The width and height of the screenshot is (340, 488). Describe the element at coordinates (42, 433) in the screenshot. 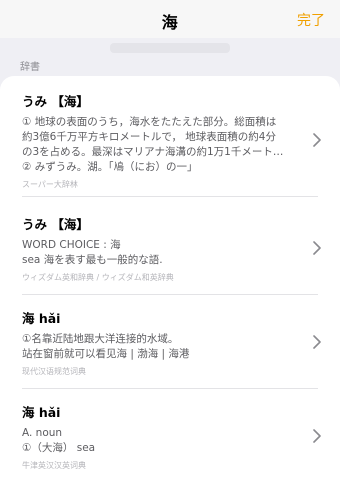

I see `definition-line: A. noun` at that location.